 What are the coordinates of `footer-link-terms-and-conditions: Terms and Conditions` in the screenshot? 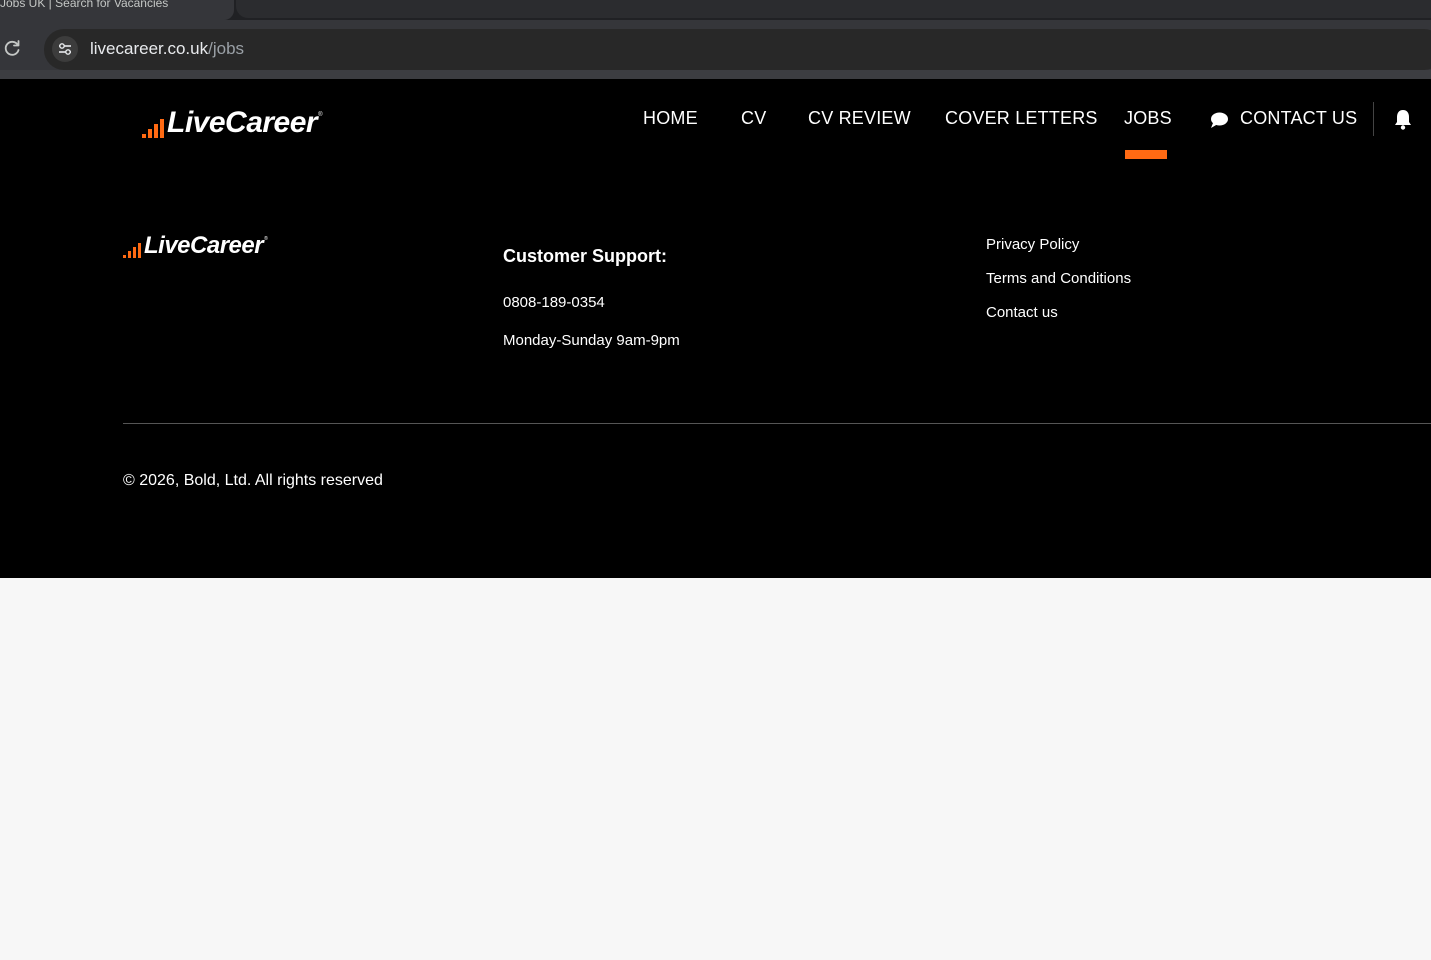 It's located at (1058, 278).